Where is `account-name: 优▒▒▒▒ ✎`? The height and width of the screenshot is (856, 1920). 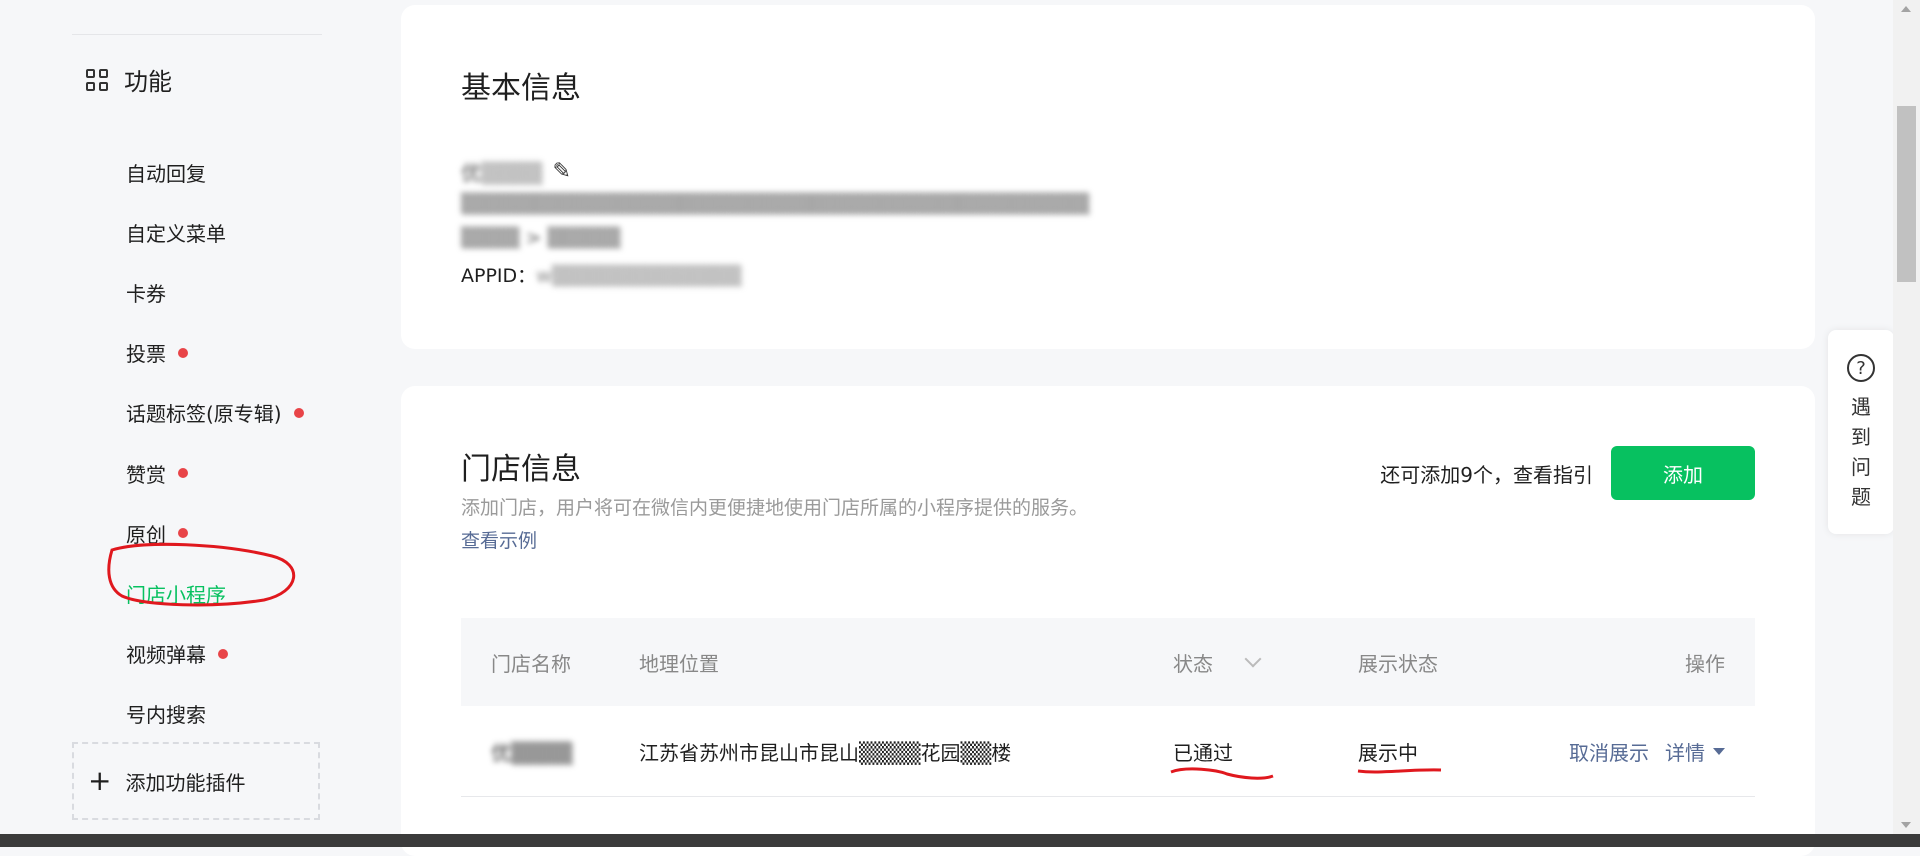
account-name: 优▒▒▒▒ ✎ is located at coordinates (516, 171).